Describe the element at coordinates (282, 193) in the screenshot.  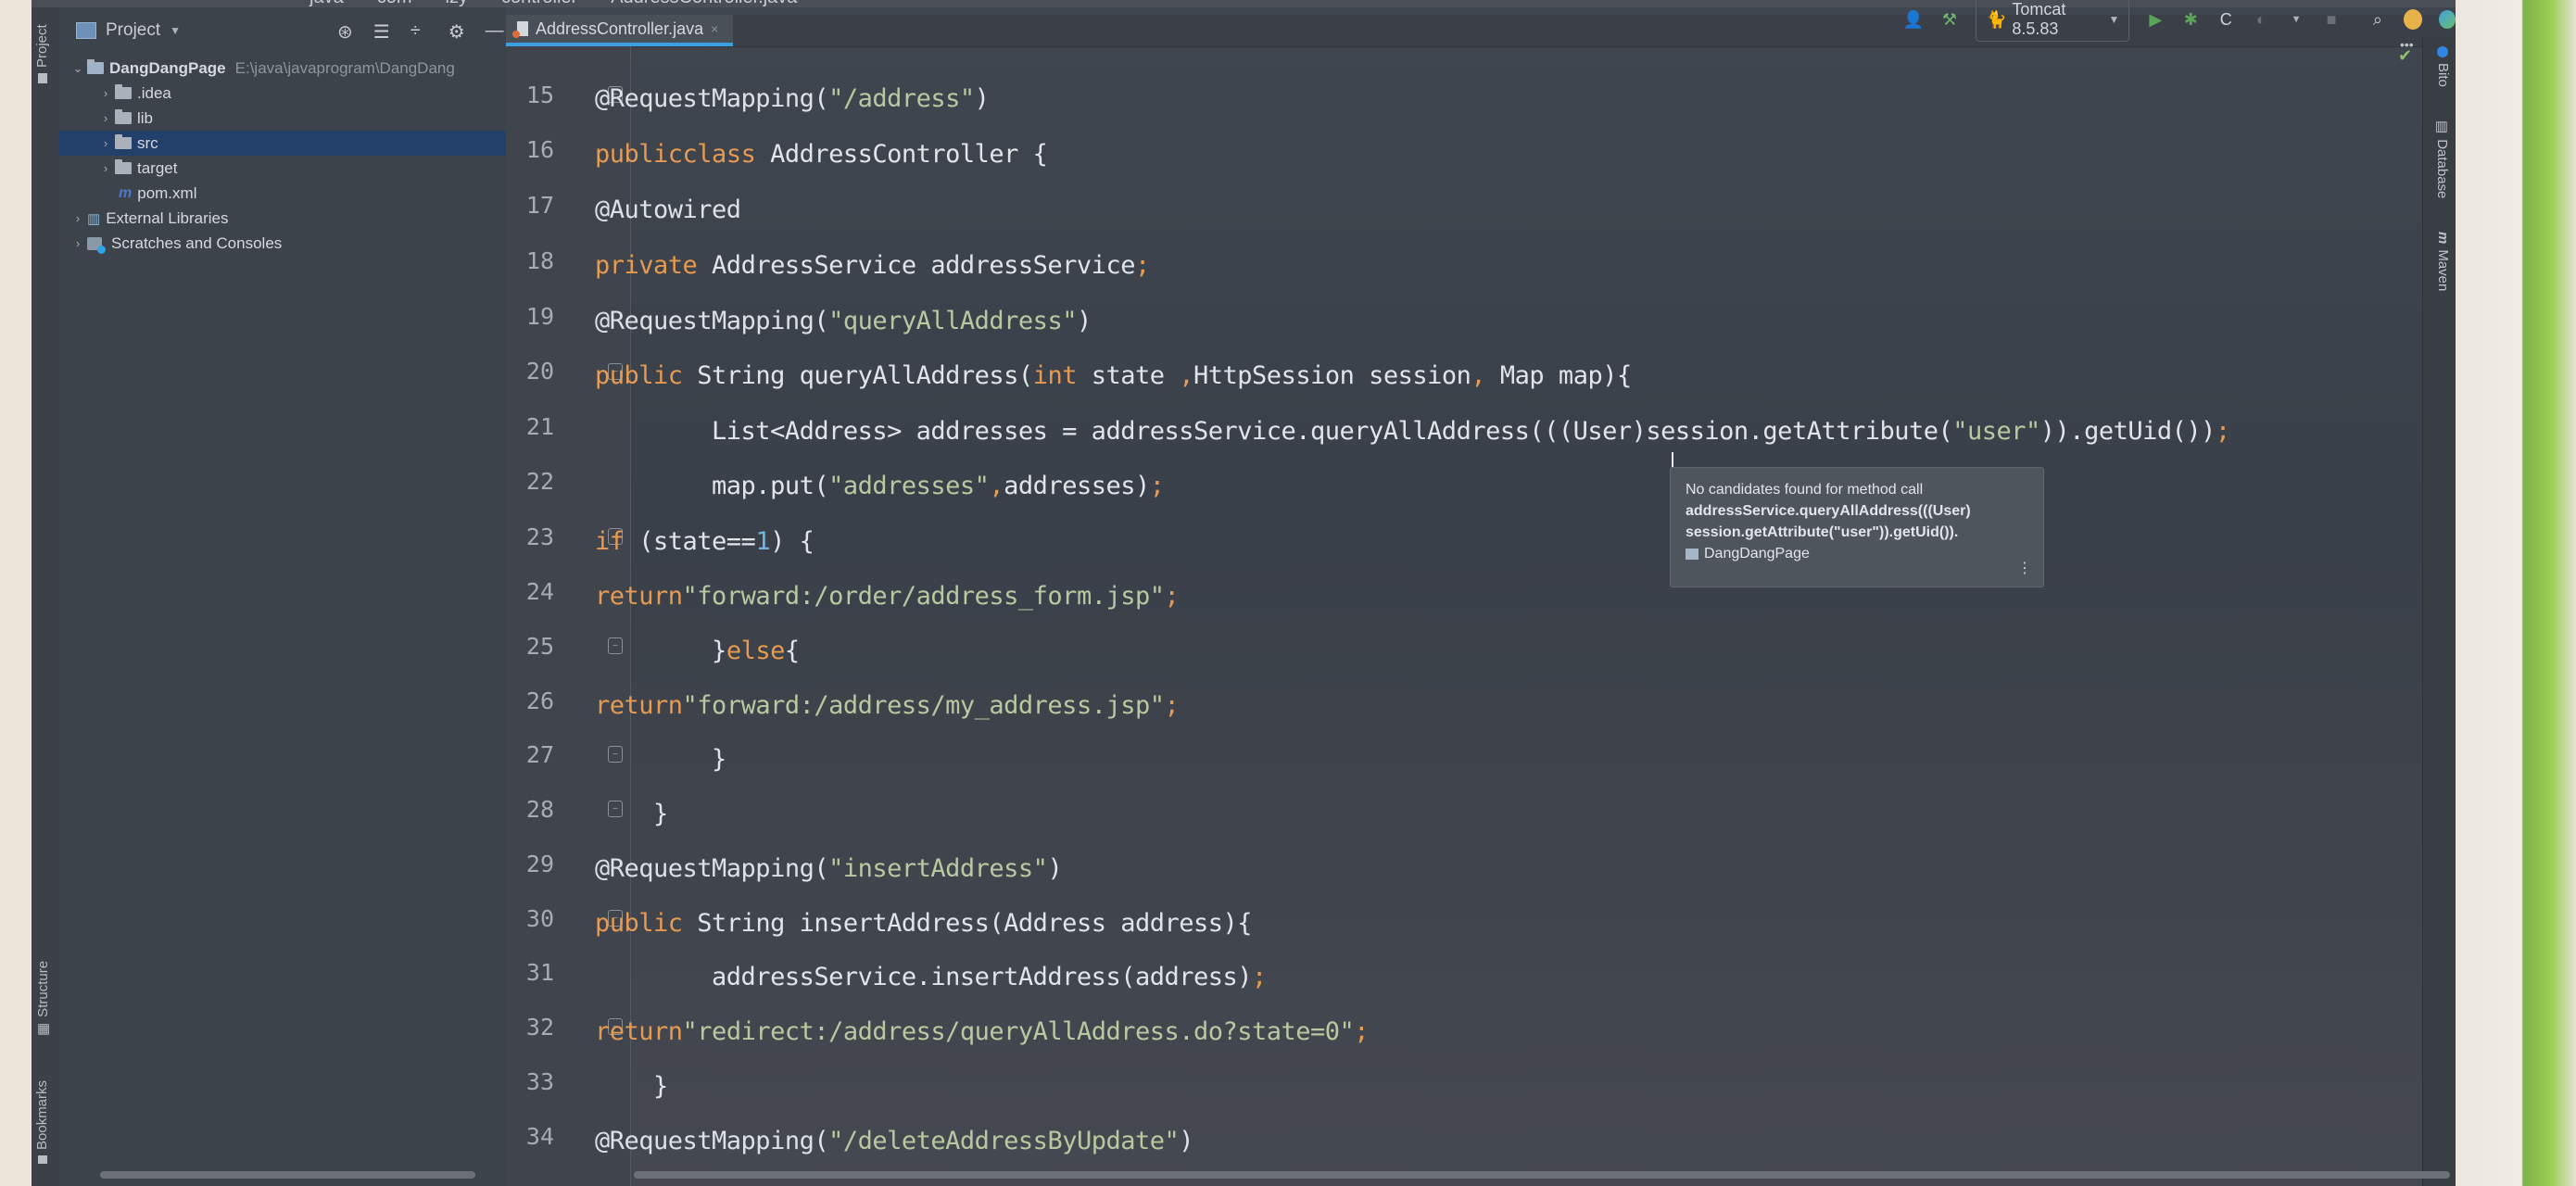
I see `tree-item-file: m pom.xml` at that location.